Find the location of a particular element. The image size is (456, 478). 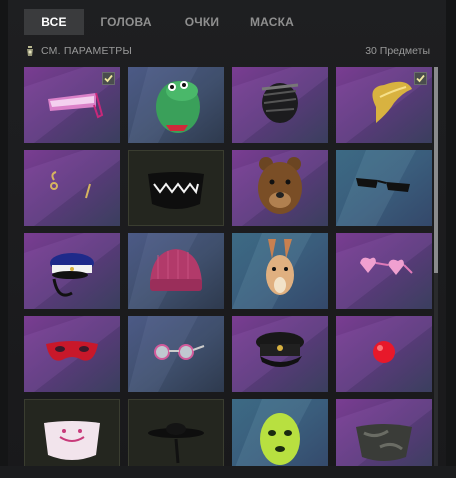

clown-nose-icon is located at coordinates (384, 354).